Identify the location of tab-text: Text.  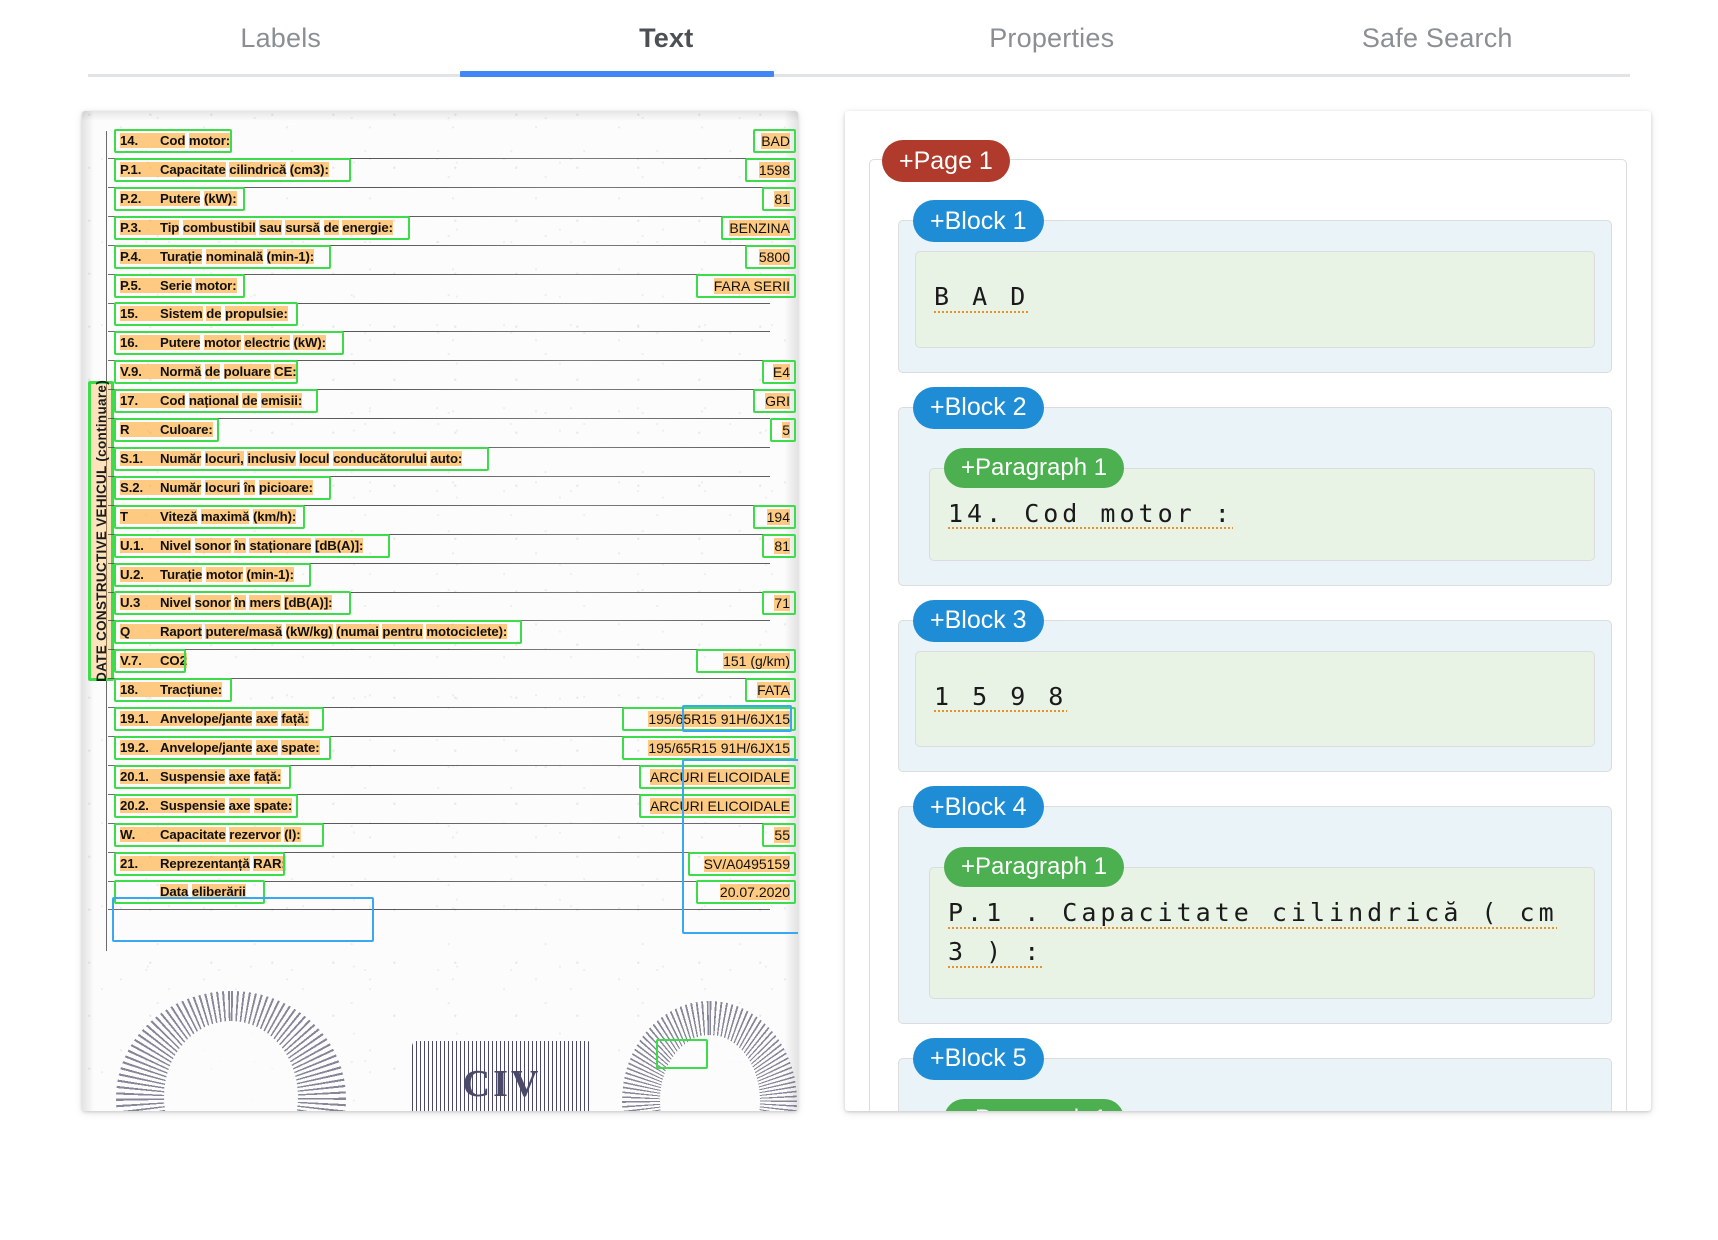
(667, 38).